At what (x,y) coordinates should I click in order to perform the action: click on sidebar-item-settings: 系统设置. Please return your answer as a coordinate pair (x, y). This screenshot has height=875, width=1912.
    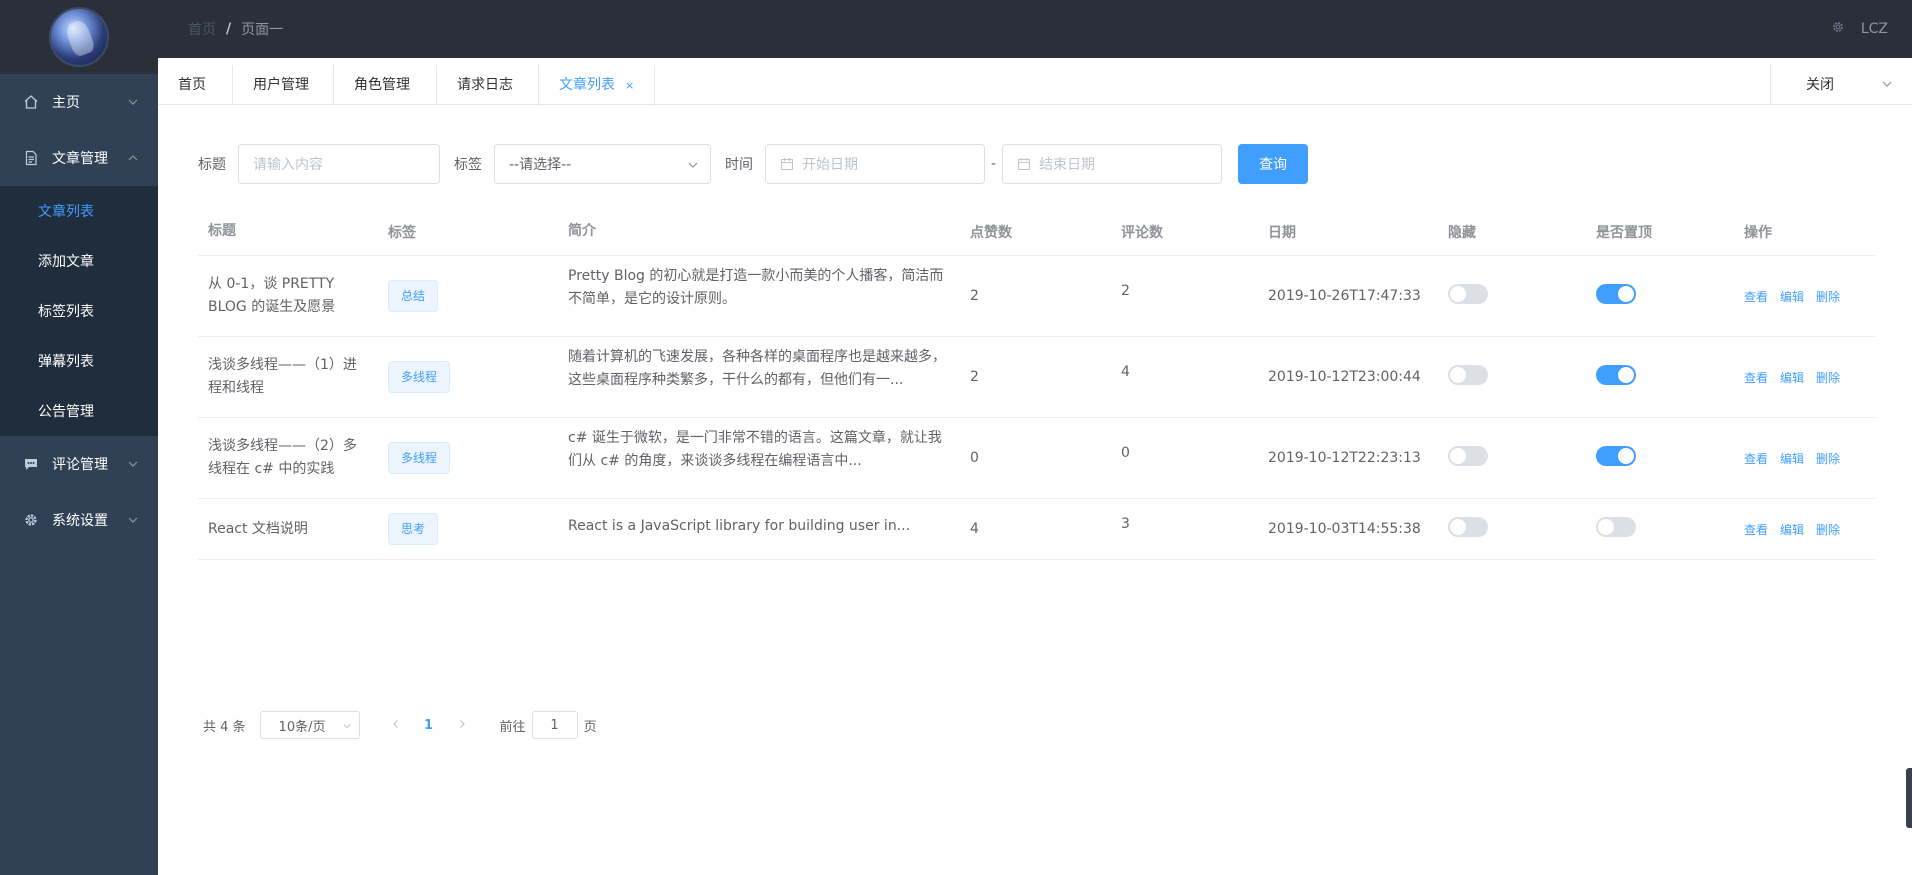
    Looking at the image, I should click on (79, 520).